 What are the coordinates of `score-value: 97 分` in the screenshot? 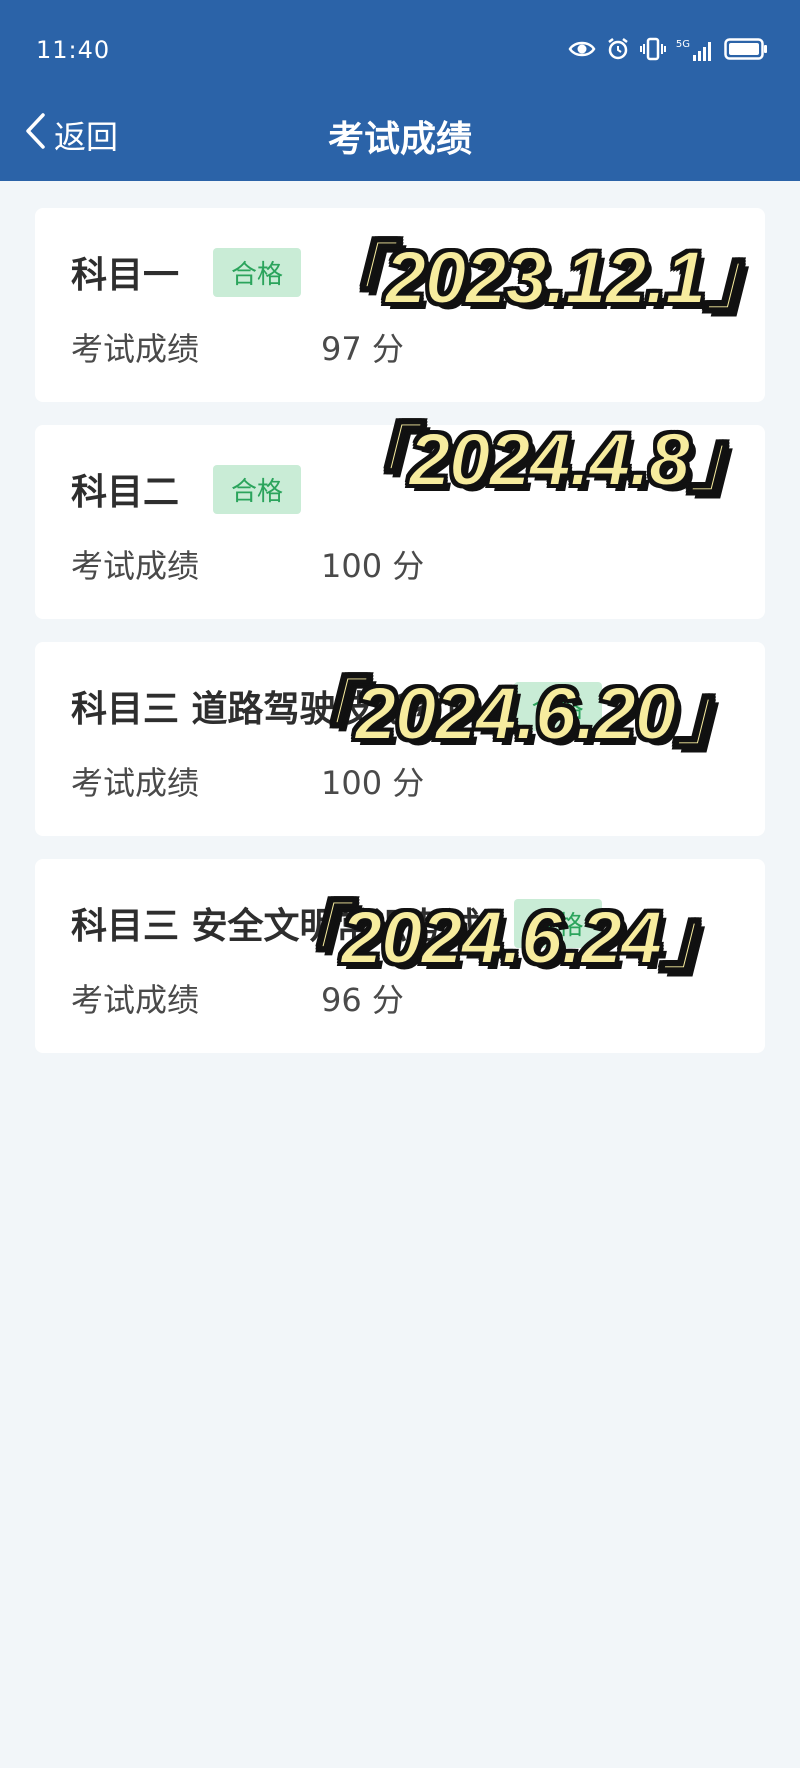 It's located at (362, 349).